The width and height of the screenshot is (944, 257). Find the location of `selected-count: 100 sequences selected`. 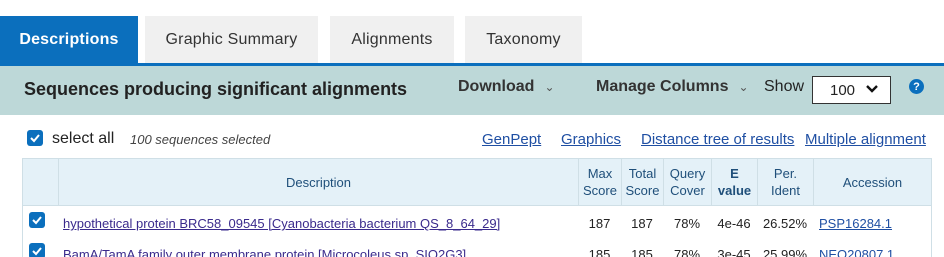

selected-count: 100 sequences selected is located at coordinates (200, 139).